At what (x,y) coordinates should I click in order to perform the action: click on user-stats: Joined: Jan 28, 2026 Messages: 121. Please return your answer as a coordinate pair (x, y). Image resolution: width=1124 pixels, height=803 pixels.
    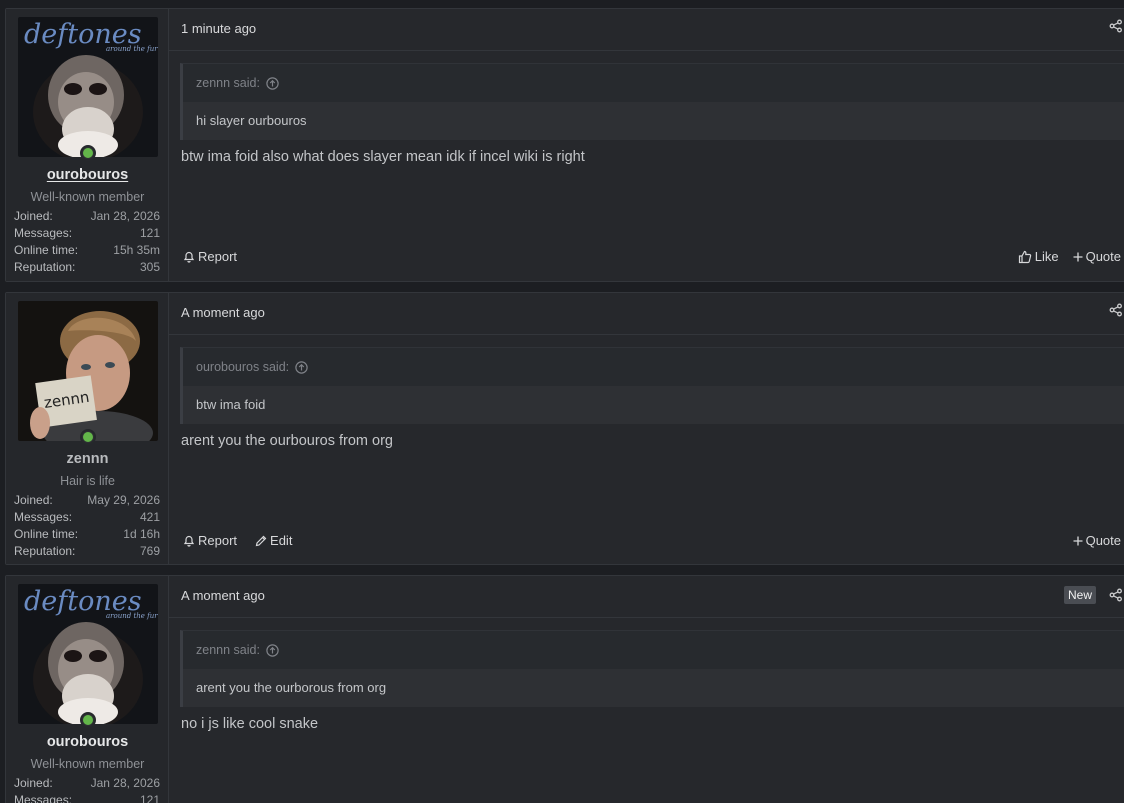
    Looking at the image, I should click on (87, 789).